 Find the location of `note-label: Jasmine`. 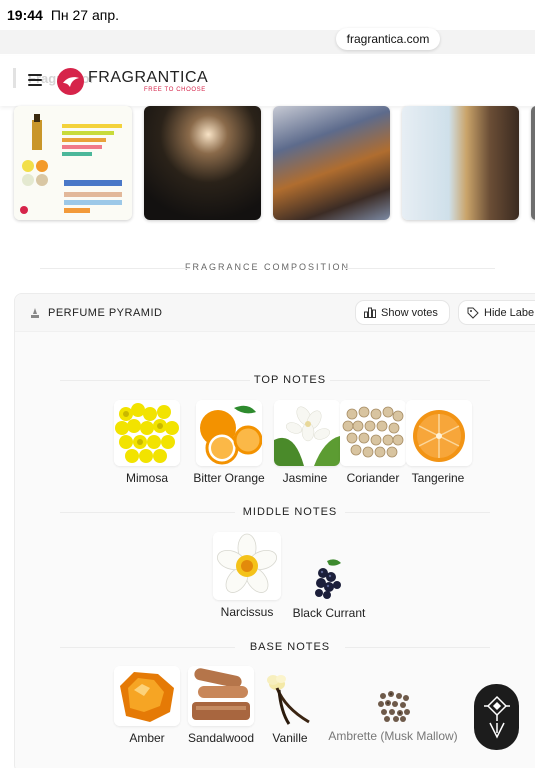

note-label: Jasmine is located at coordinates (305, 478).